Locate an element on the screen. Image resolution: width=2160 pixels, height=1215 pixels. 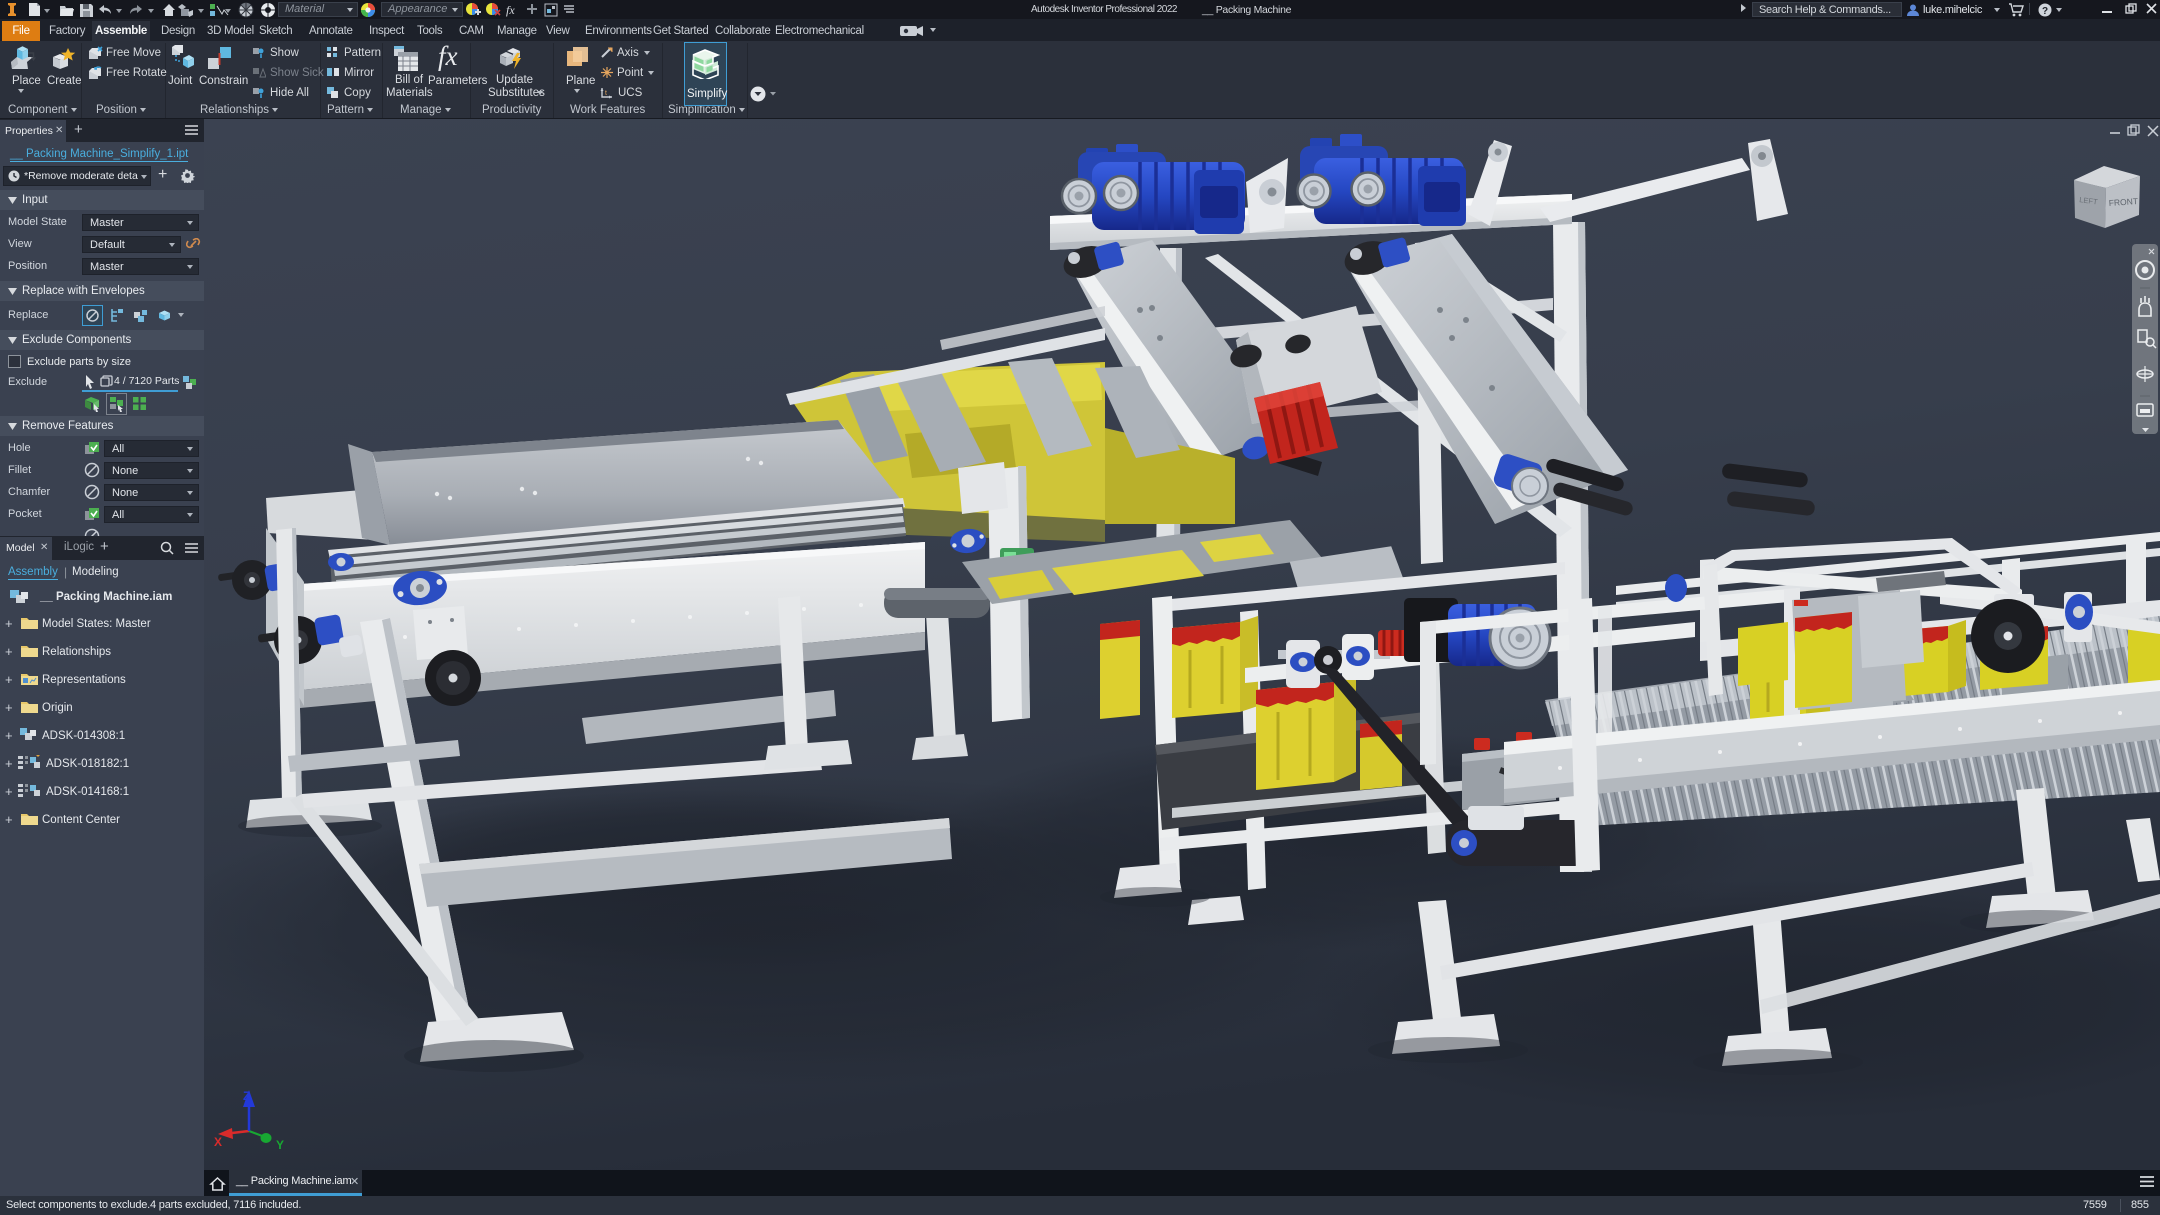
svg-text: fx is located at coordinates (510, 10).